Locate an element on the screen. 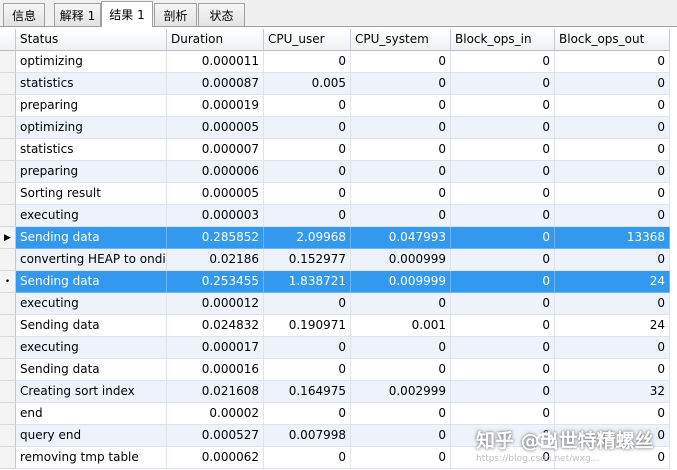 This screenshot has width=677, height=470. cell-status: Sending data is located at coordinates (91, 370).